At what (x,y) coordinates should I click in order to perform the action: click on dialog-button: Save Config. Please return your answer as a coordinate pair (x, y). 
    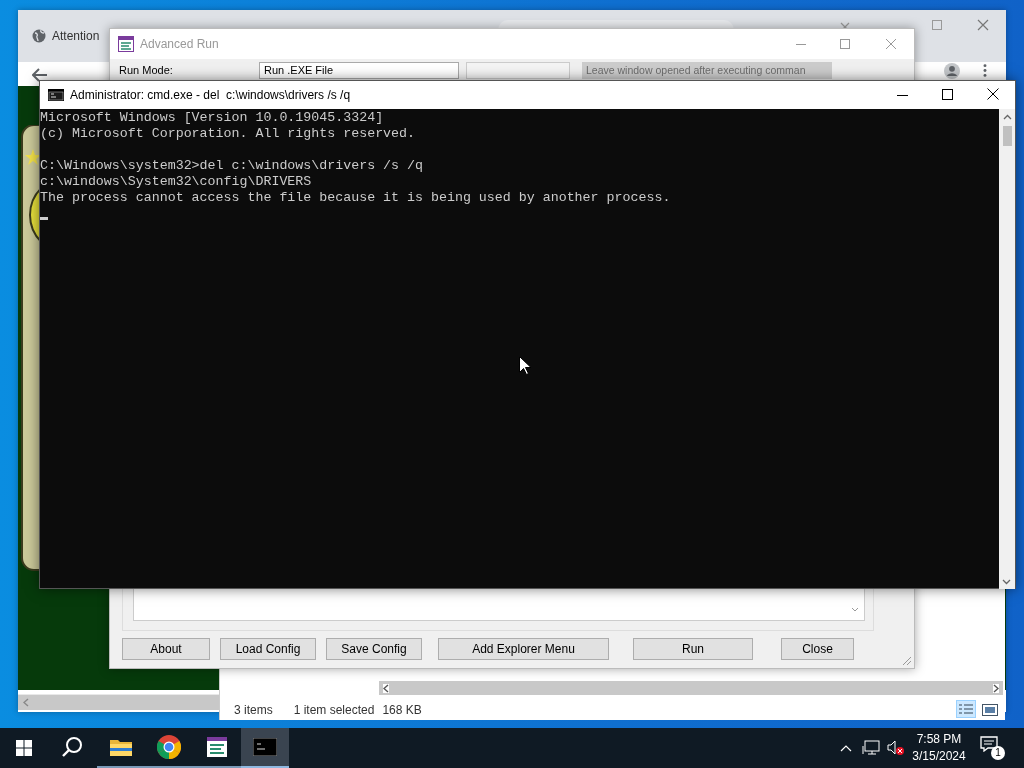
    Looking at the image, I should click on (374, 649).